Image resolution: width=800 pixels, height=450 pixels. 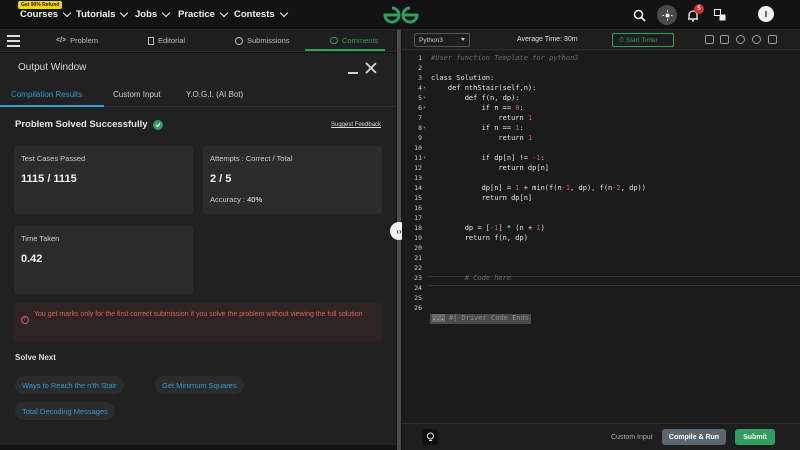 I want to click on clock-icon, so click(x=239, y=40).